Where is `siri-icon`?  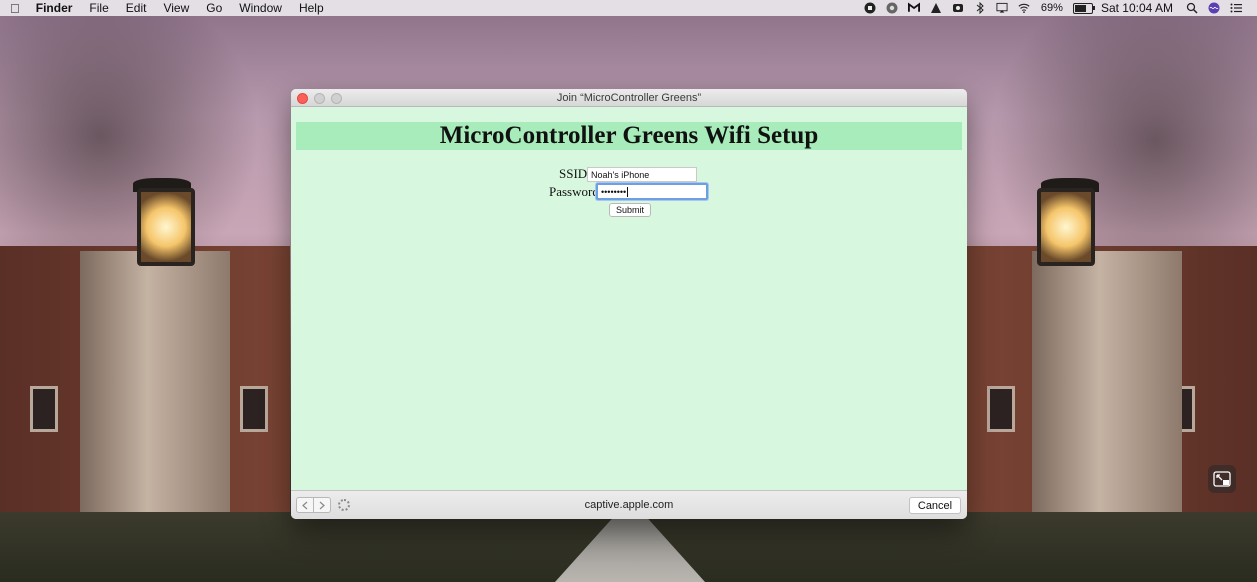
siri-icon is located at coordinates (1214, 8).